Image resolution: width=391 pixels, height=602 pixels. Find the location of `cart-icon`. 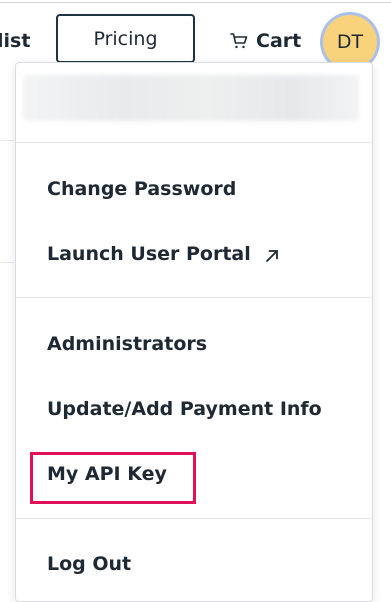

cart-icon is located at coordinates (239, 41).